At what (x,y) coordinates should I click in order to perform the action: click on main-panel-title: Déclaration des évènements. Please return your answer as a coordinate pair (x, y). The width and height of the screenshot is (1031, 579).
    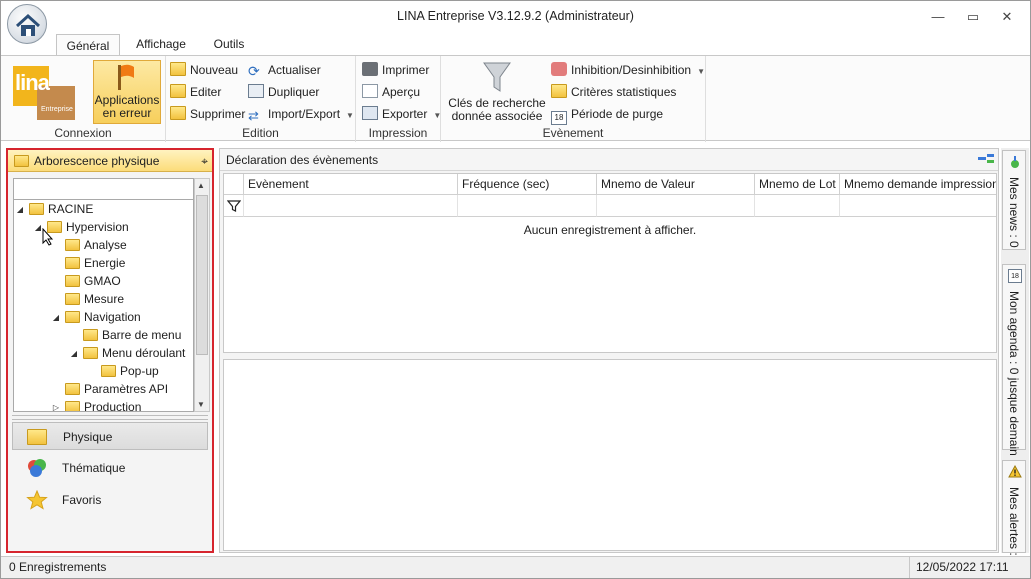
    Looking at the image, I should click on (302, 160).